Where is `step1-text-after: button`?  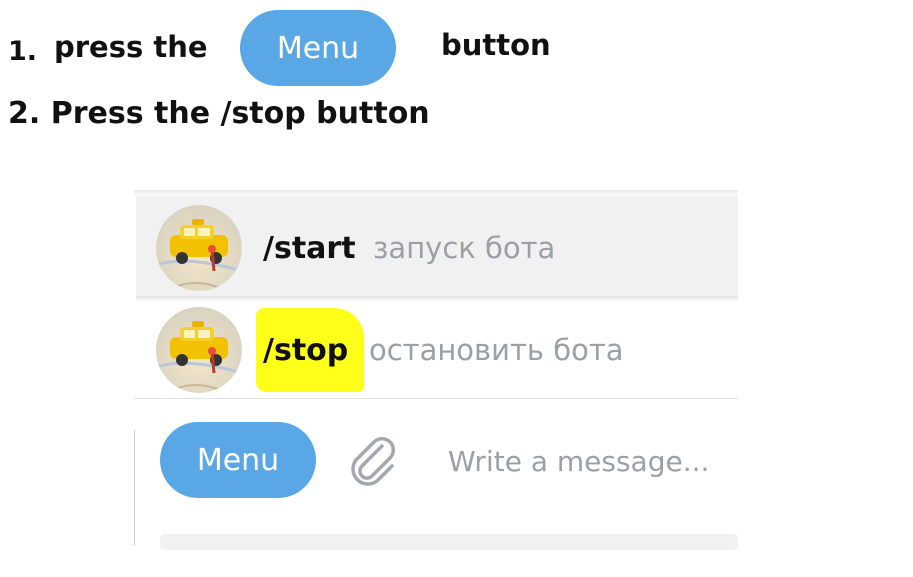
step1-text-after: button is located at coordinates (496, 45).